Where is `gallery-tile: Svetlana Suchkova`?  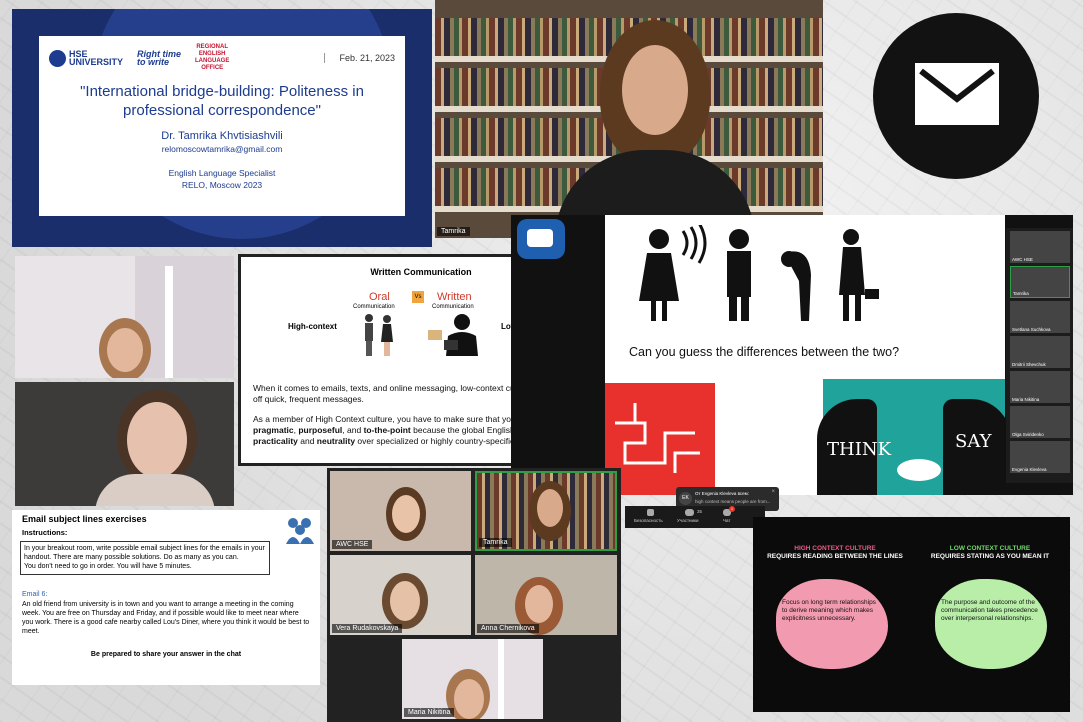 gallery-tile: Svetlana Suchkova is located at coordinates (1040, 317).